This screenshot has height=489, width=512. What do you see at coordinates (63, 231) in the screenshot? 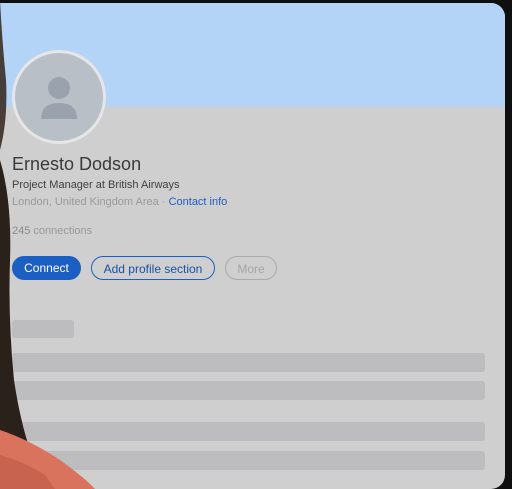
I see `connections-label: connections` at bounding box center [63, 231].